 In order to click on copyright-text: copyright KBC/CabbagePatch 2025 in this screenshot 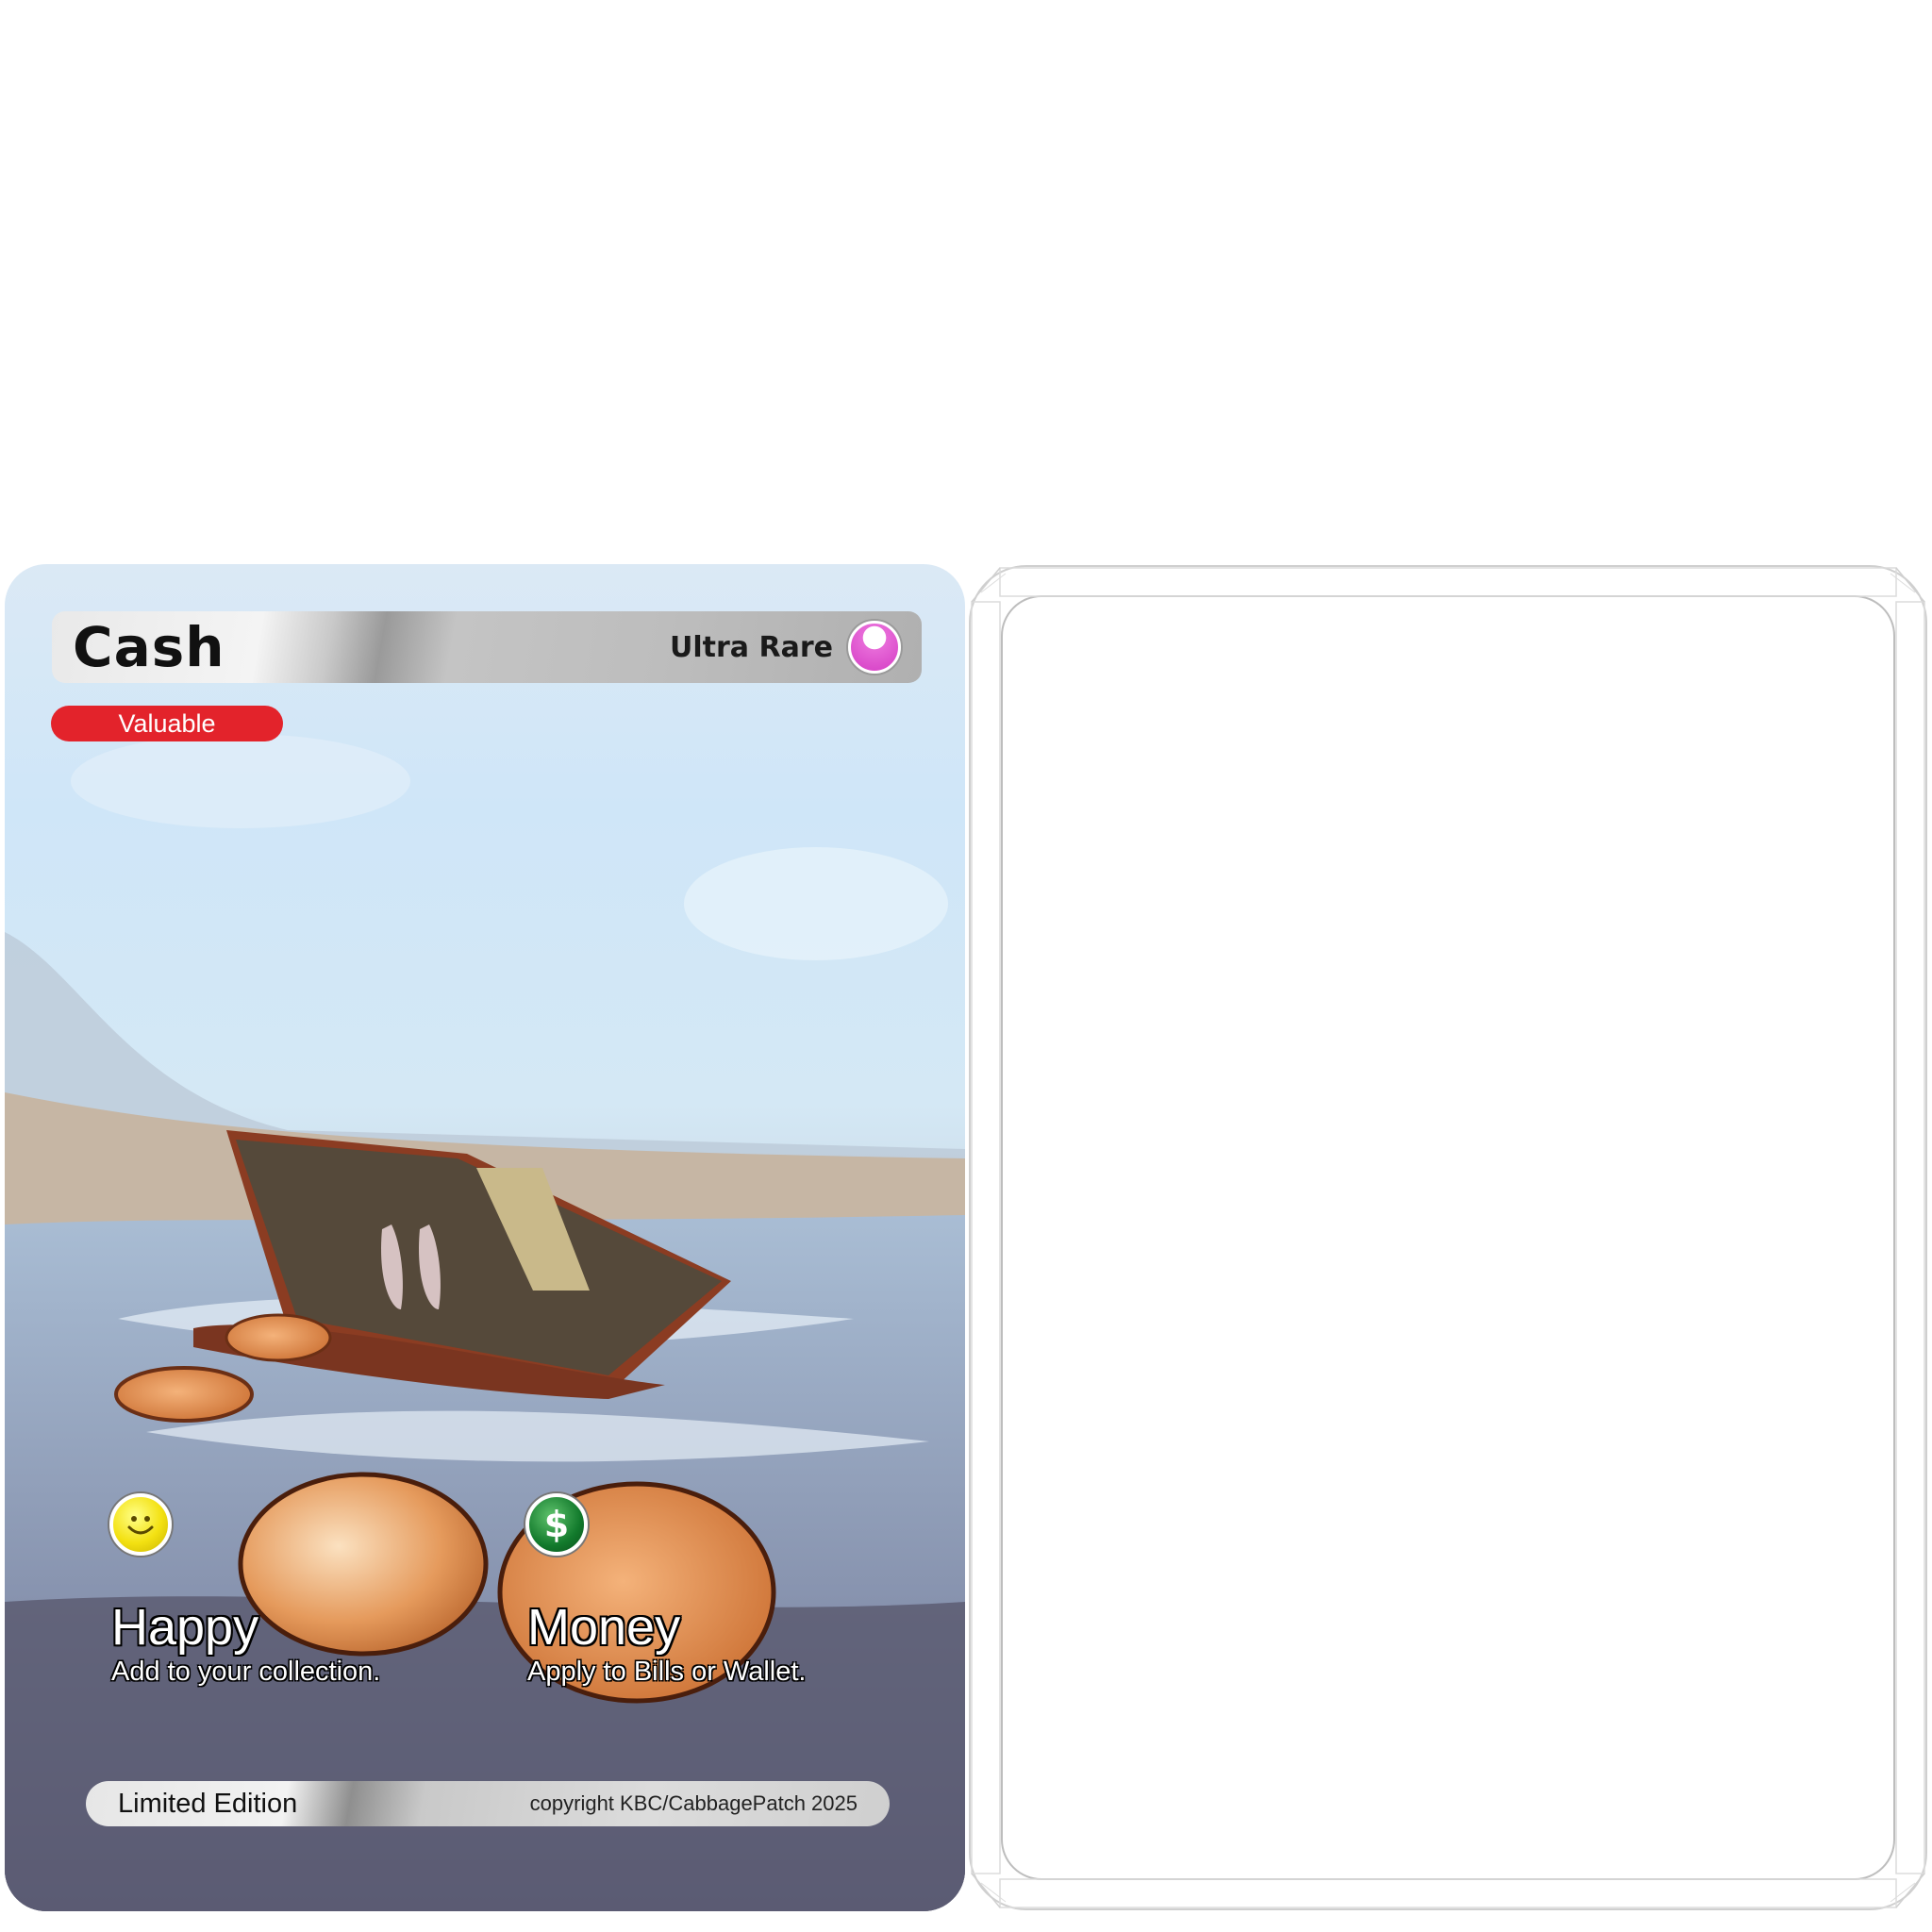, I will do `click(693, 1803)`.